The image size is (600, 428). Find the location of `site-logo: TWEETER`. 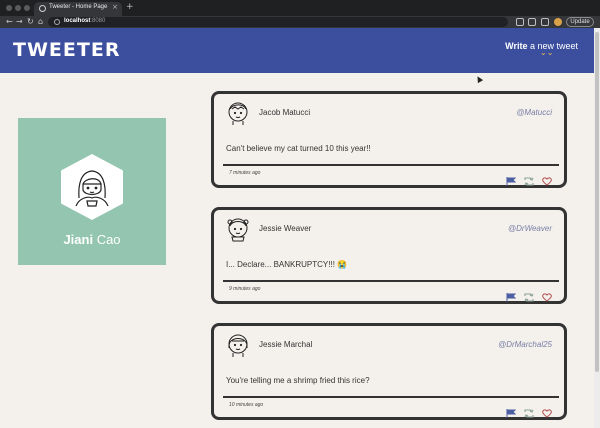

site-logo: TWEETER is located at coordinates (66, 50).